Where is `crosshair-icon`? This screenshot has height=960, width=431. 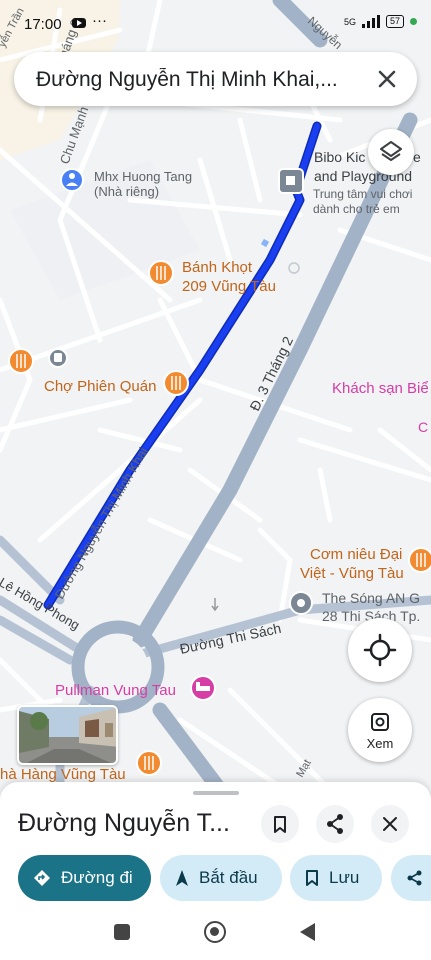
crosshair-icon is located at coordinates (380, 650).